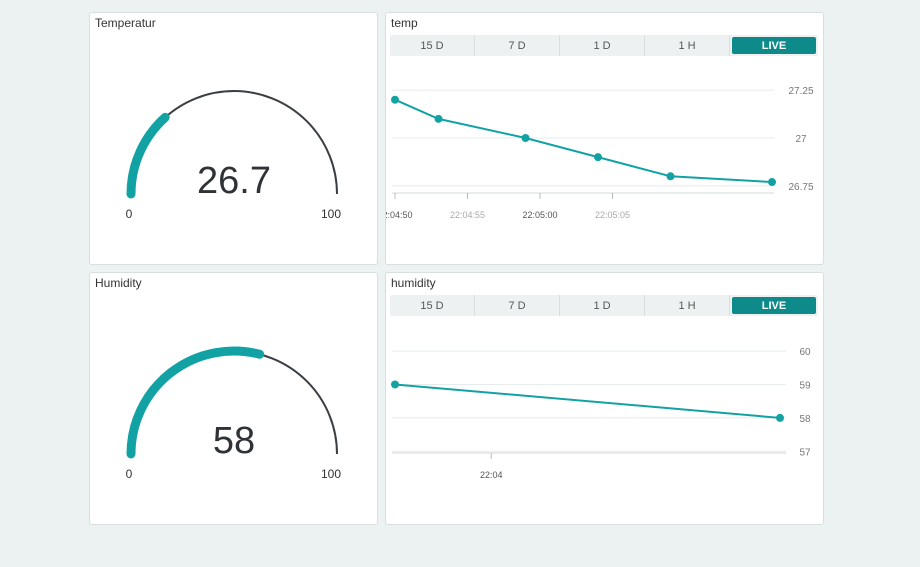 The image size is (920, 567). I want to click on humidity-gauge-card: Humidity 58 0 100, so click(233, 398).